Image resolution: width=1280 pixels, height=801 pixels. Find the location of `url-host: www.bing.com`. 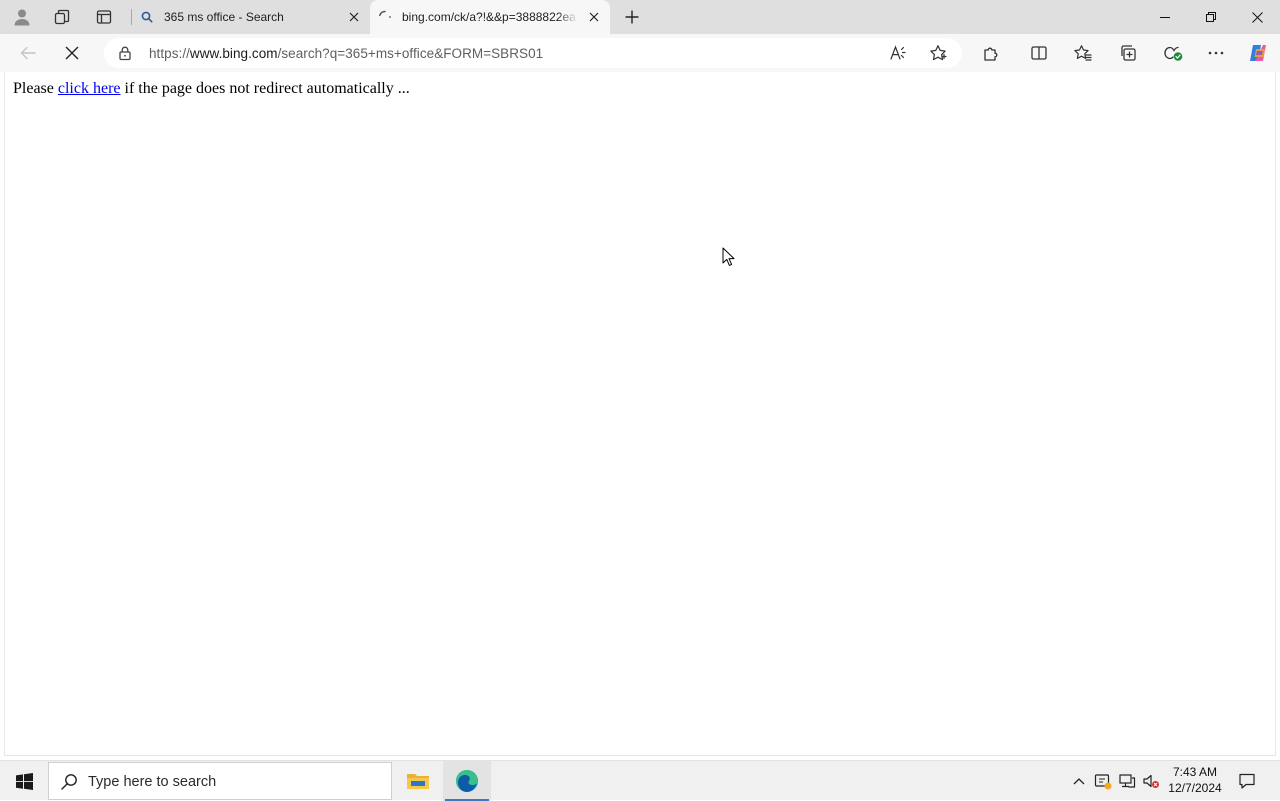

url-host: www.bing.com is located at coordinates (233, 53).